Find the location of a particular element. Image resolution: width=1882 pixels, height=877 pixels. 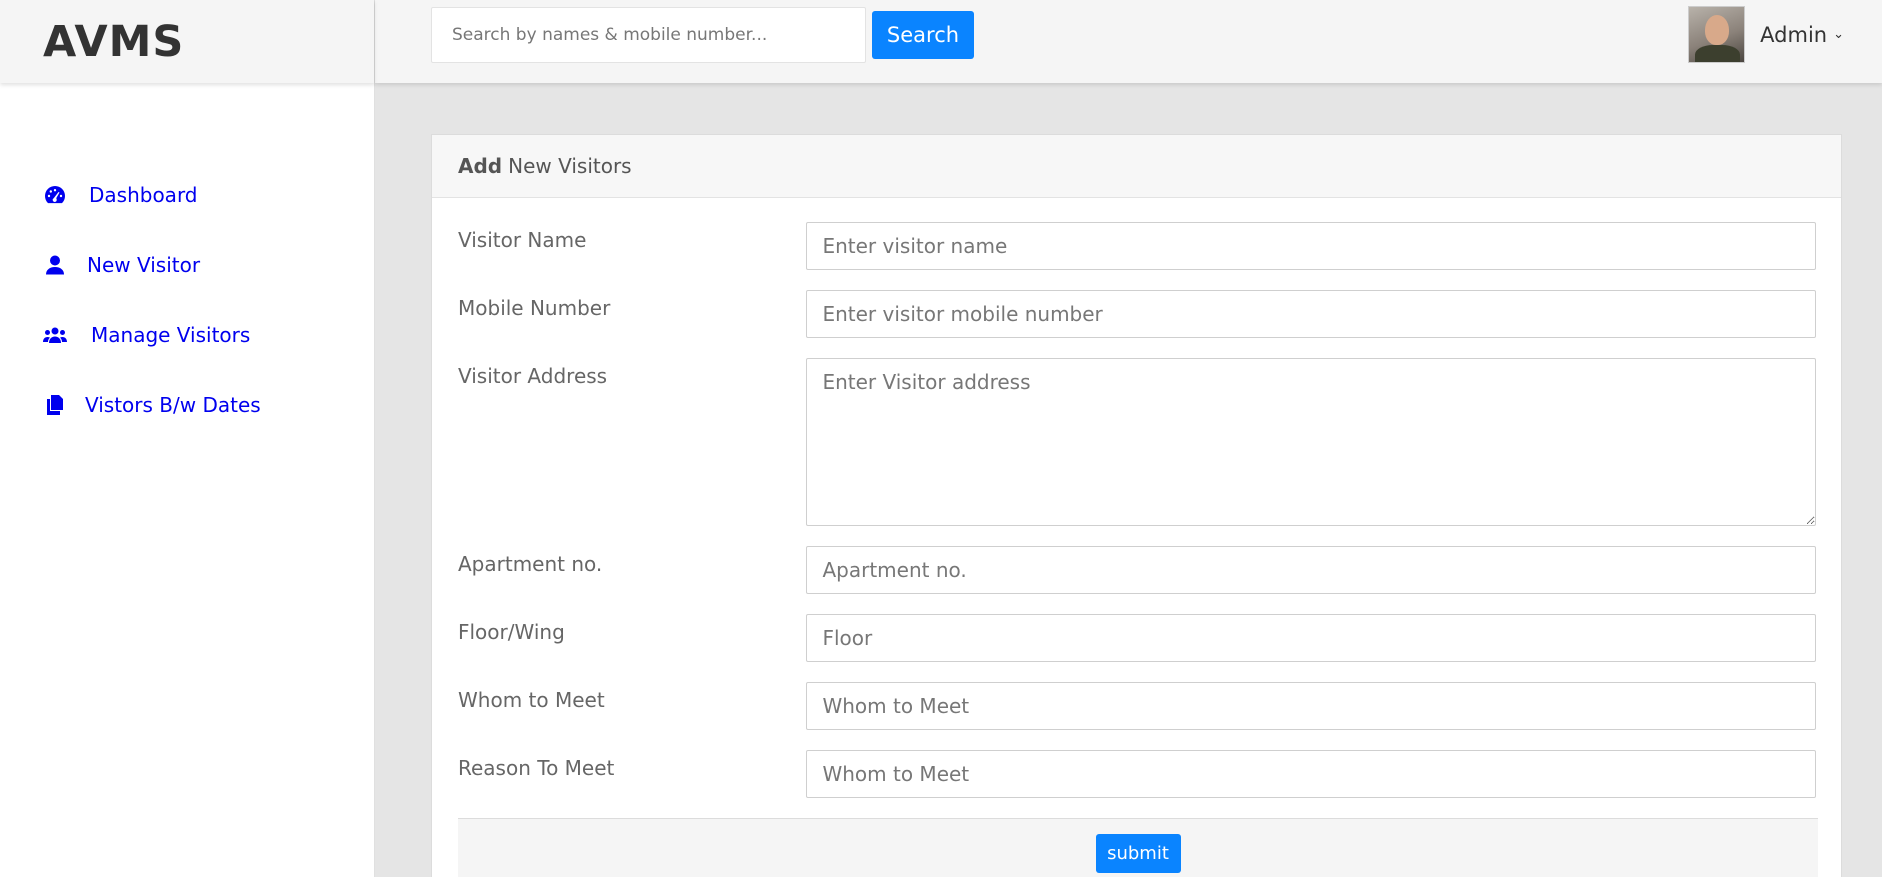

form-row-visitor-address: Visitor Address is located at coordinates (1137, 442).